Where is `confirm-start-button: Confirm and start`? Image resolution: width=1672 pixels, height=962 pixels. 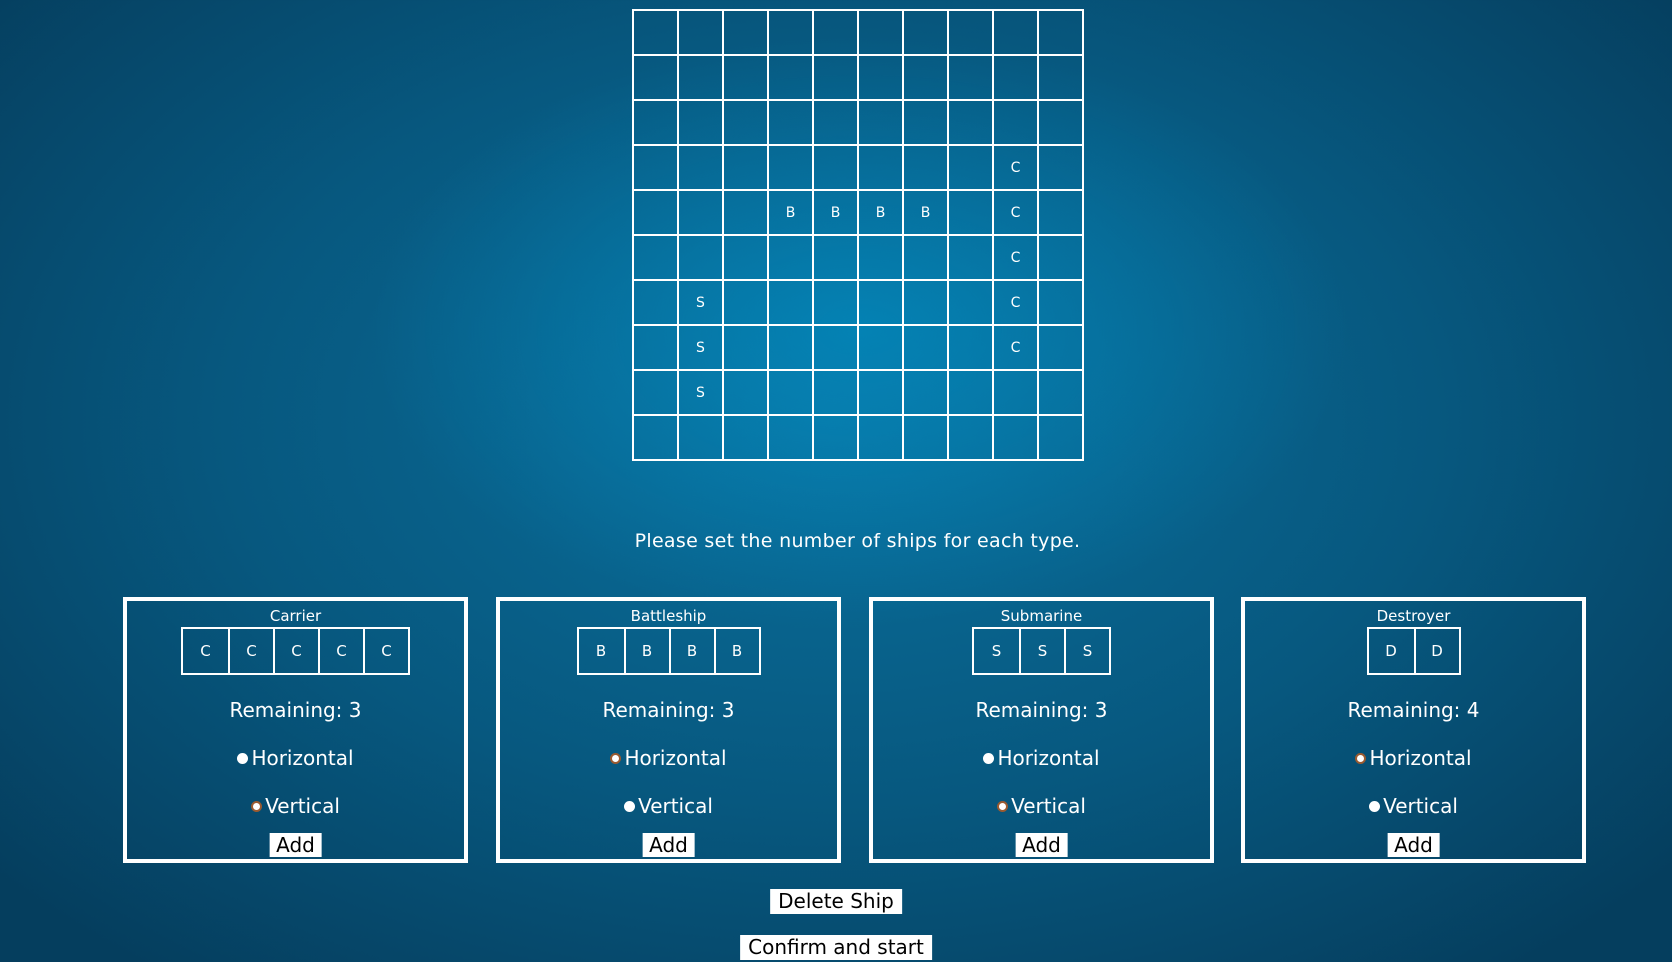 confirm-start-button: Confirm and start is located at coordinates (836, 947).